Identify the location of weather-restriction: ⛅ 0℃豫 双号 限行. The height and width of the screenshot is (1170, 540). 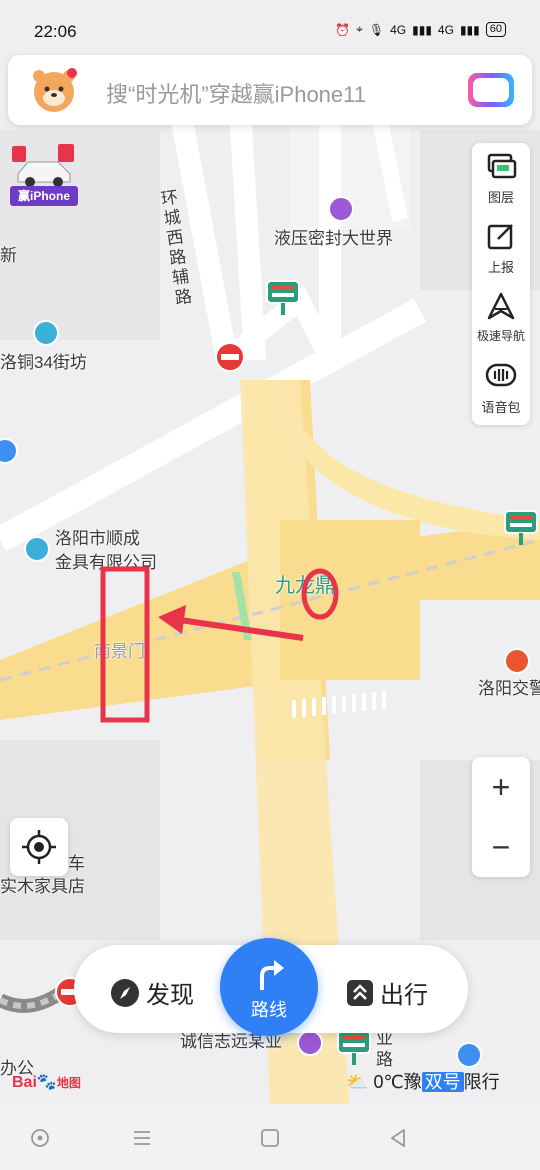
(423, 1081).